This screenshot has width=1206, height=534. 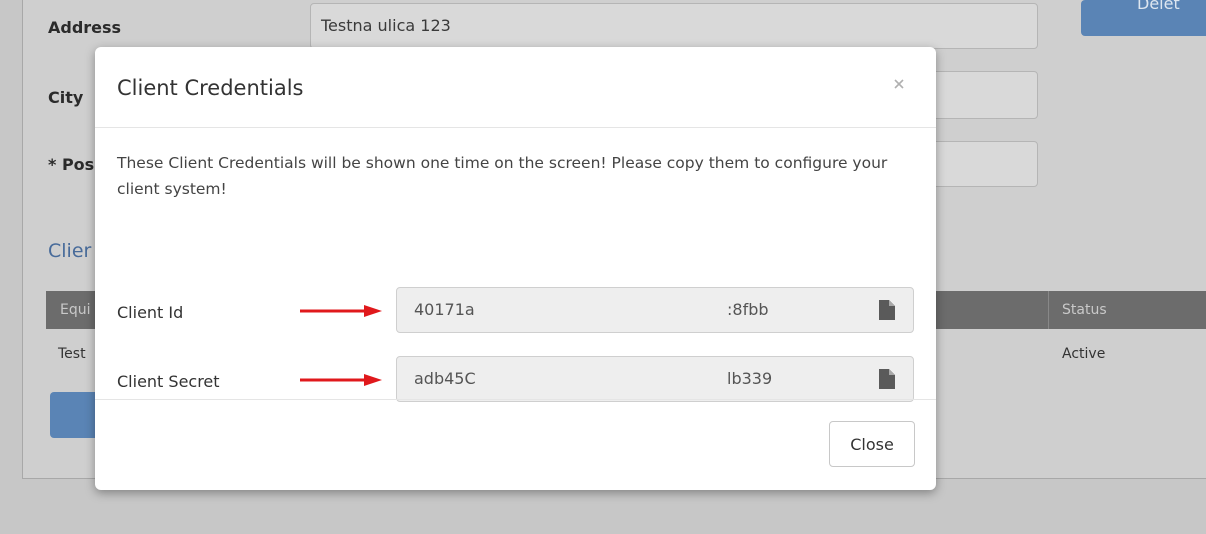 What do you see at coordinates (386, 25) in the screenshot?
I see `address-value: Testna ulica 123` at bounding box center [386, 25].